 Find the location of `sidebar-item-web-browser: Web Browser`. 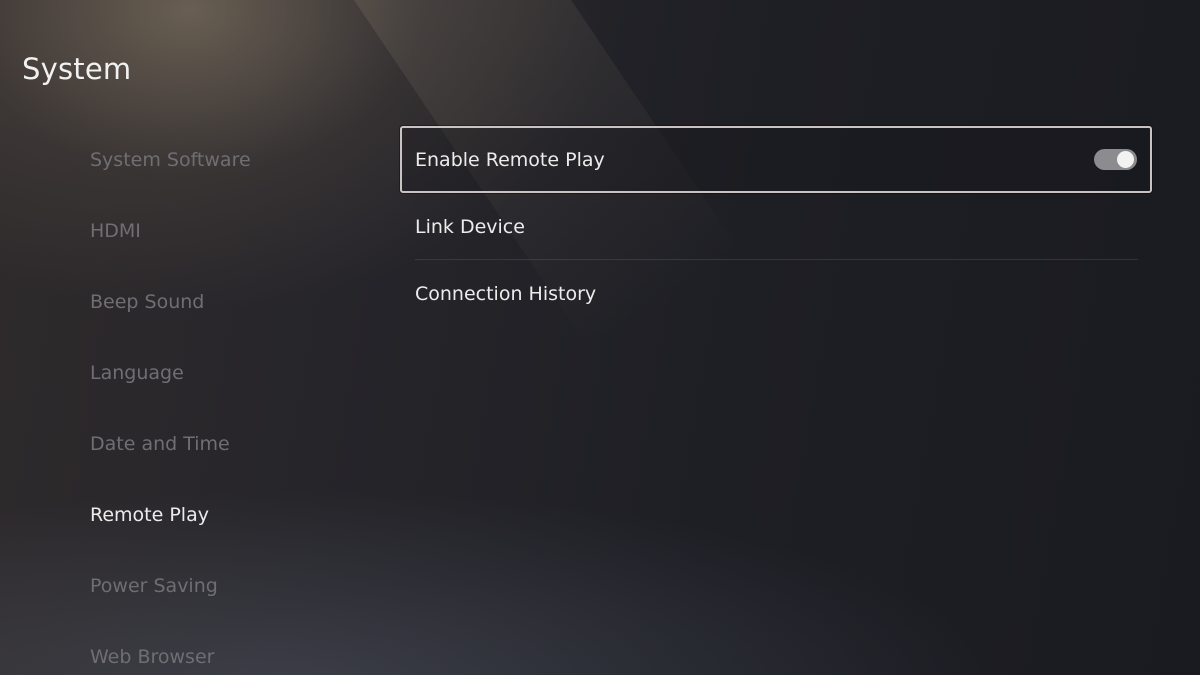

sidebar-item-web-browser: Web Browser is located at coordinates (235, 648).